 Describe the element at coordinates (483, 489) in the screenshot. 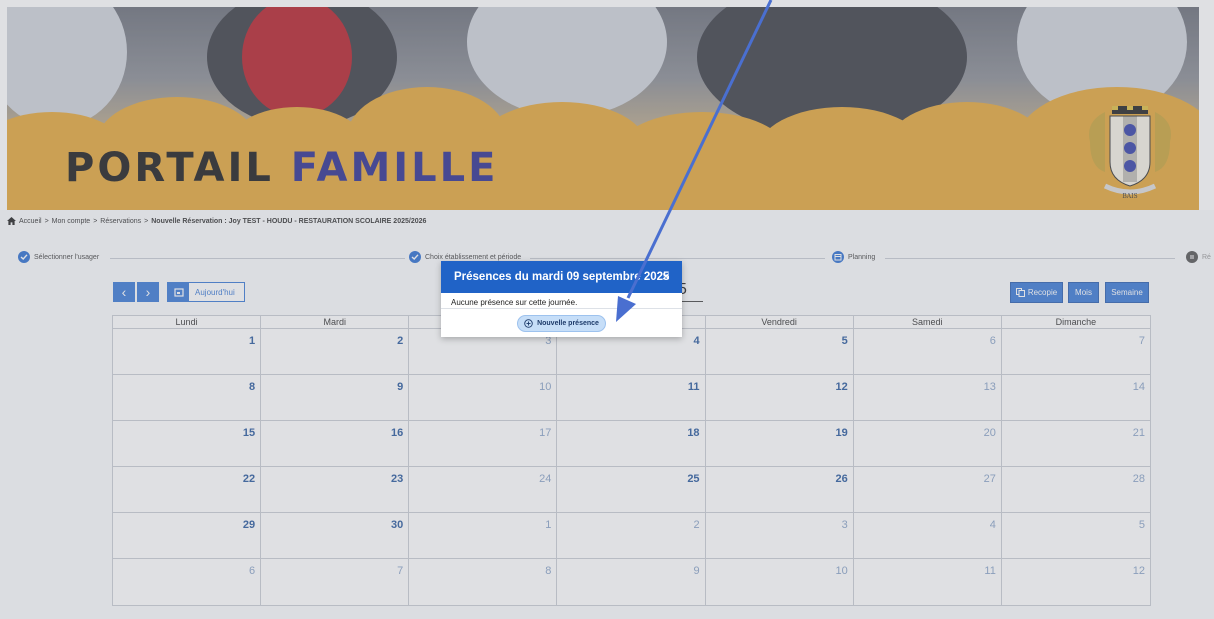

I see `calendar-day-cell: 24` at that location.